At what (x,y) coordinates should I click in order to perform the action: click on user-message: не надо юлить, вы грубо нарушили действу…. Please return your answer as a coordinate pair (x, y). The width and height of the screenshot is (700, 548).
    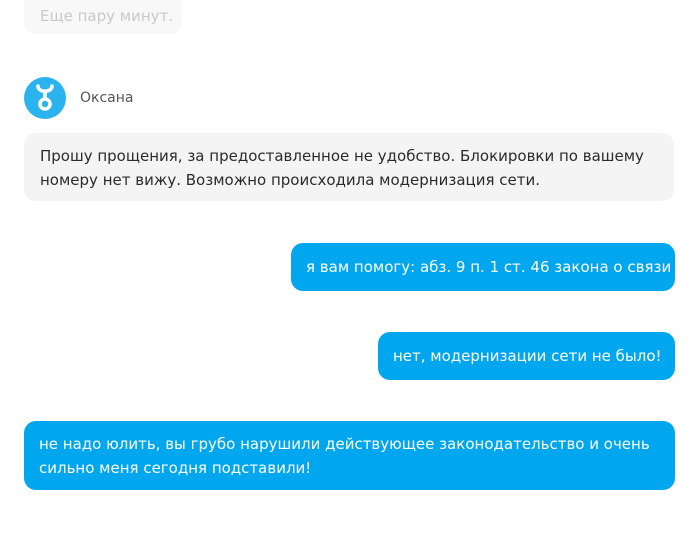
    Looking at the image, I should click on (349, 455).